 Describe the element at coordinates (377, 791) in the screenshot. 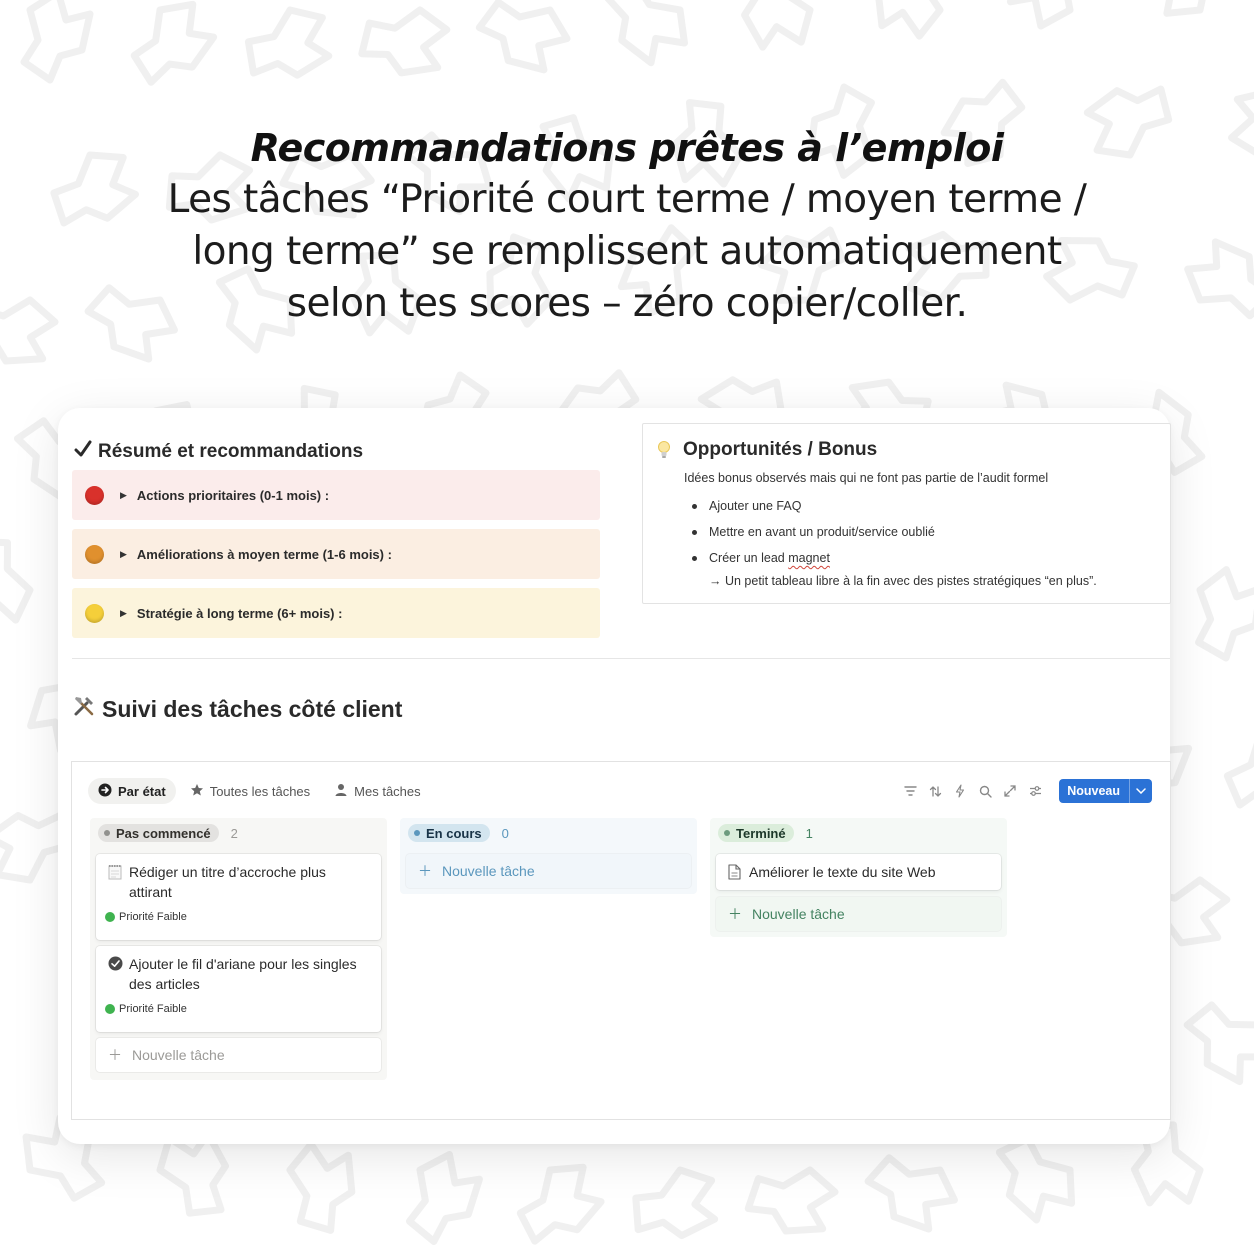

I see `tab-mes-taches: Mes tâches` at that location.